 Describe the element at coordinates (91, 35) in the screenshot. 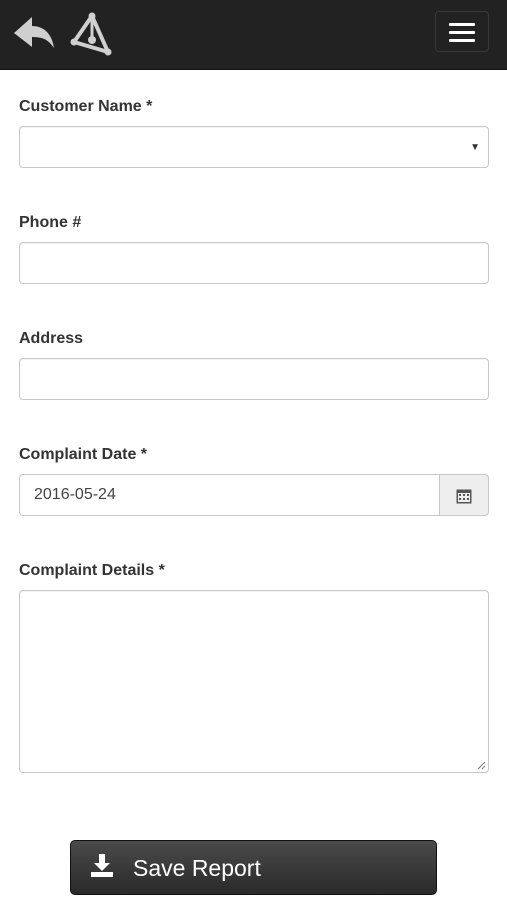

I see `triangle-logo-icon` at that location.